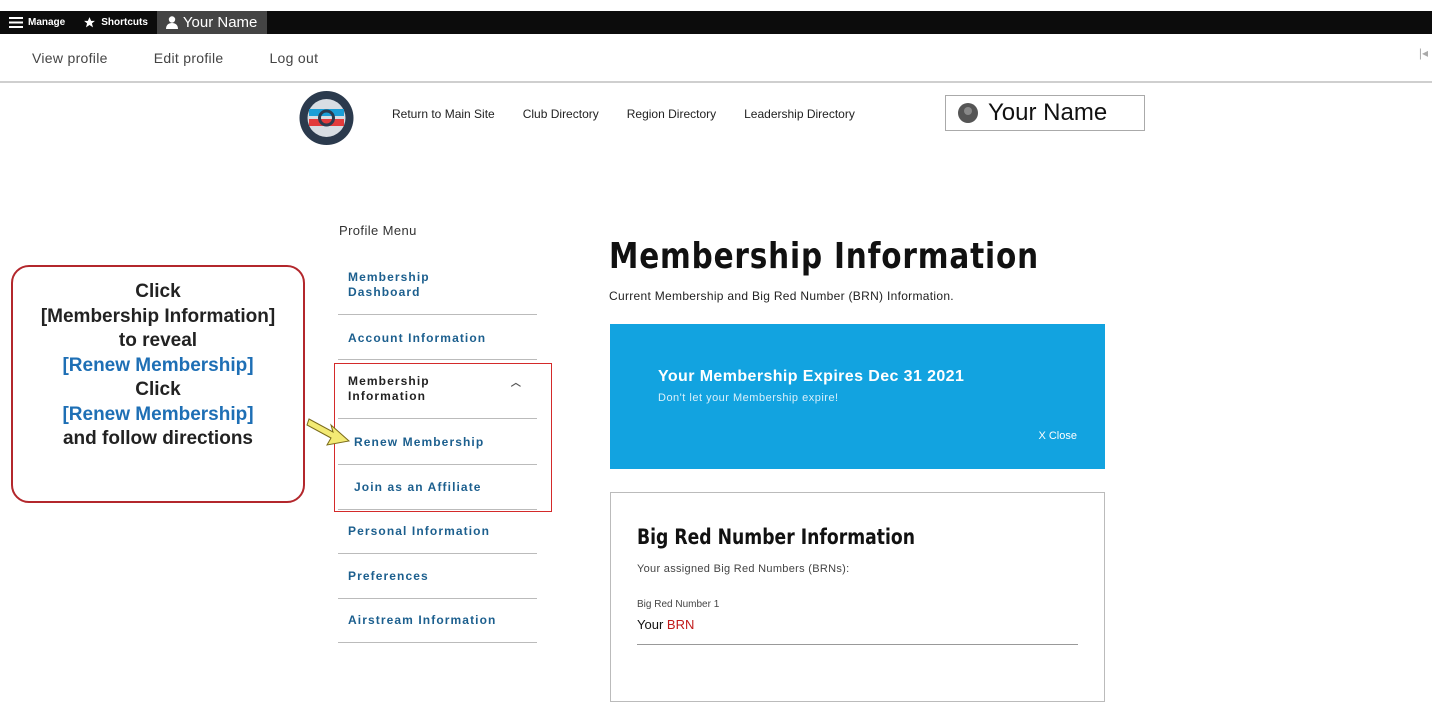  What do you see at coordinates (561, 114) in the screenshot?
I see `club-directory-link: Club Directory` at bounding box center [561, 114].